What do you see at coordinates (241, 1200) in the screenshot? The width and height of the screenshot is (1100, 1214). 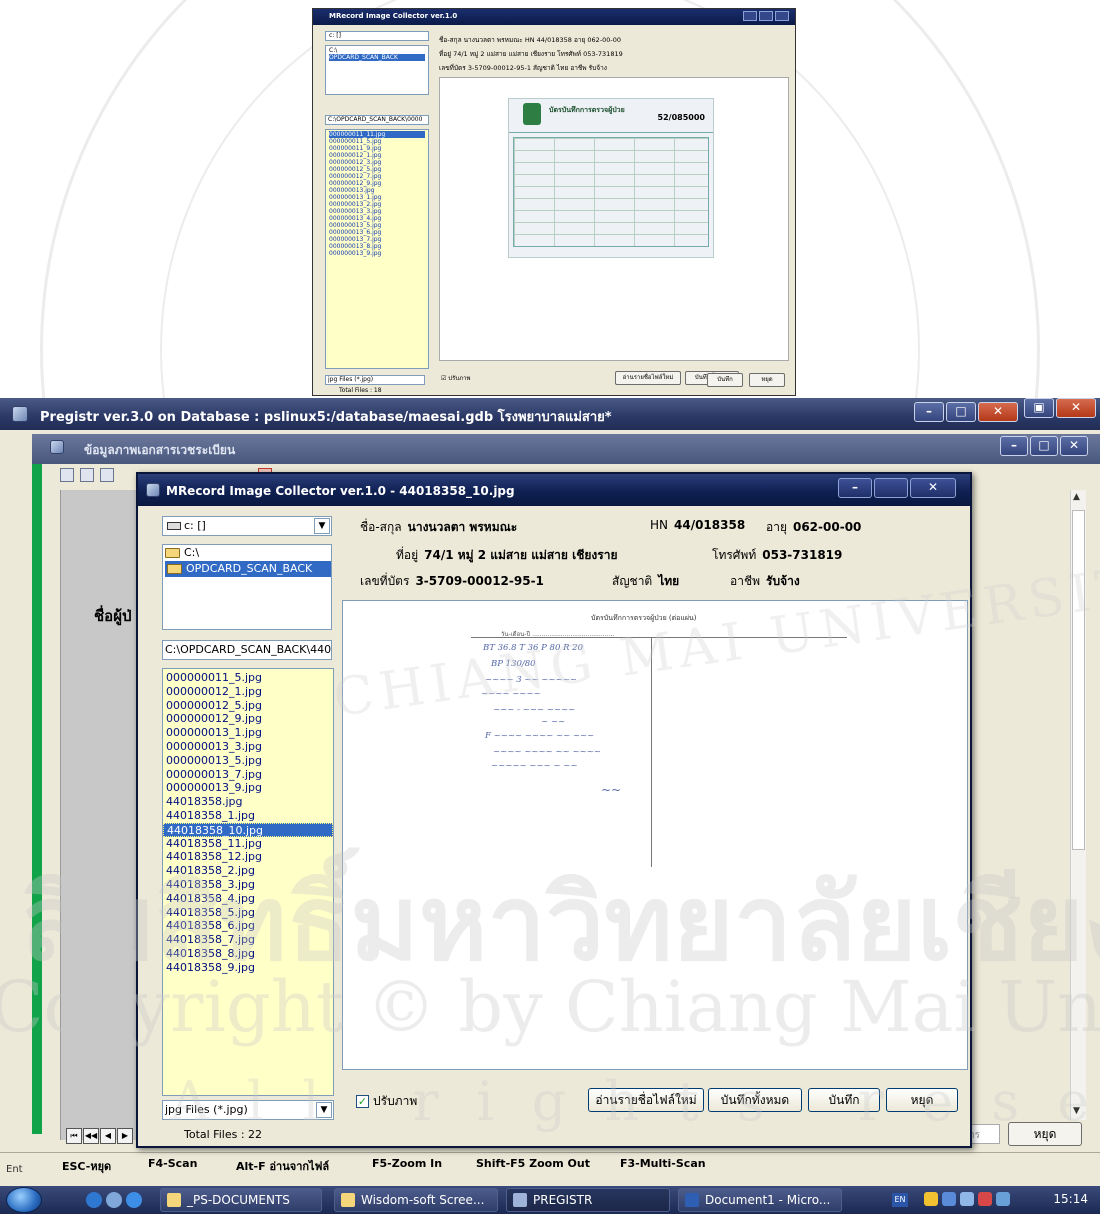 I see `task-ps-documents: _PS-DOCUMENTS` at bounding box center [241, 1200].